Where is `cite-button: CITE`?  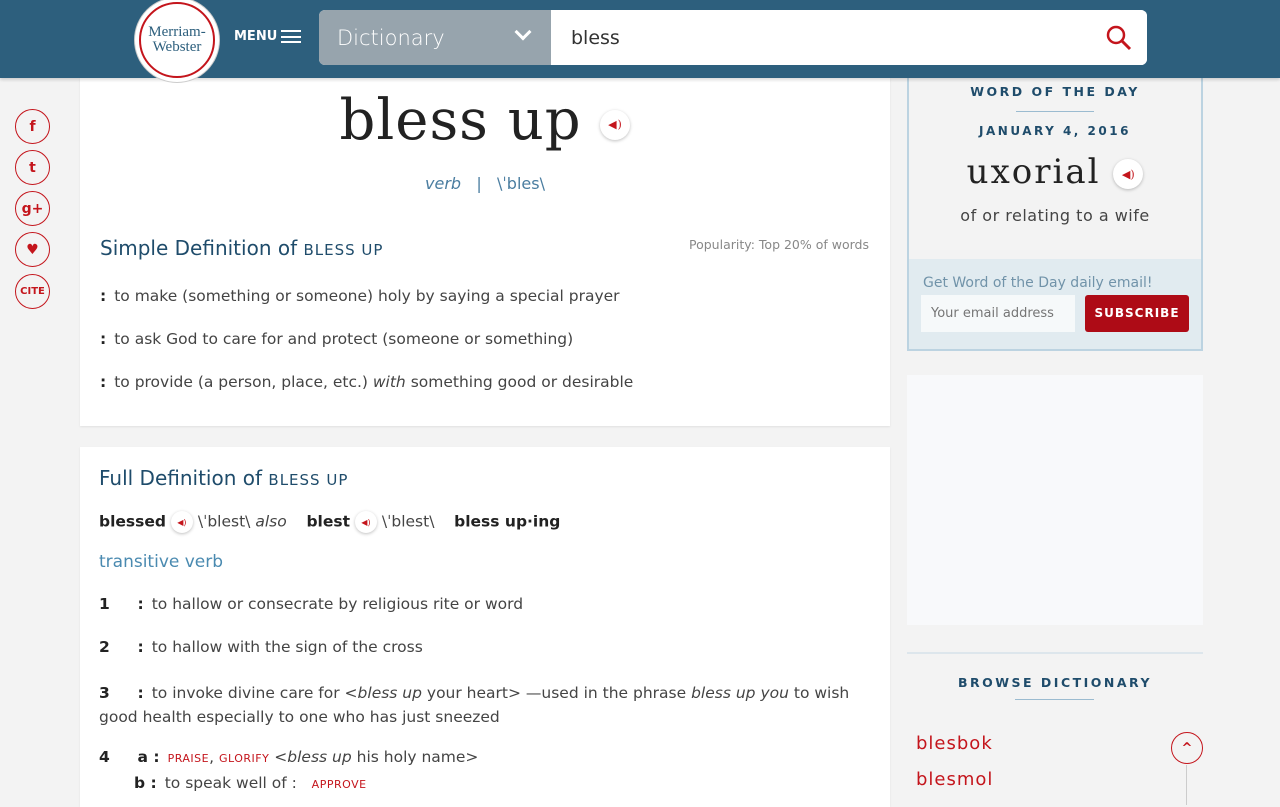 cite-button: CITE is located at coordinates (32, 291).